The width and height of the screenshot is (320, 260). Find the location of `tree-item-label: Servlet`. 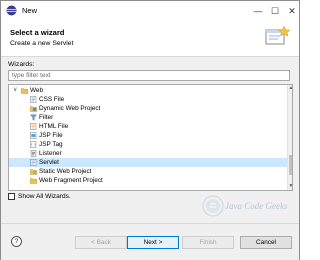

tree-item-label: Servlet is located at coordinates (49, 162).